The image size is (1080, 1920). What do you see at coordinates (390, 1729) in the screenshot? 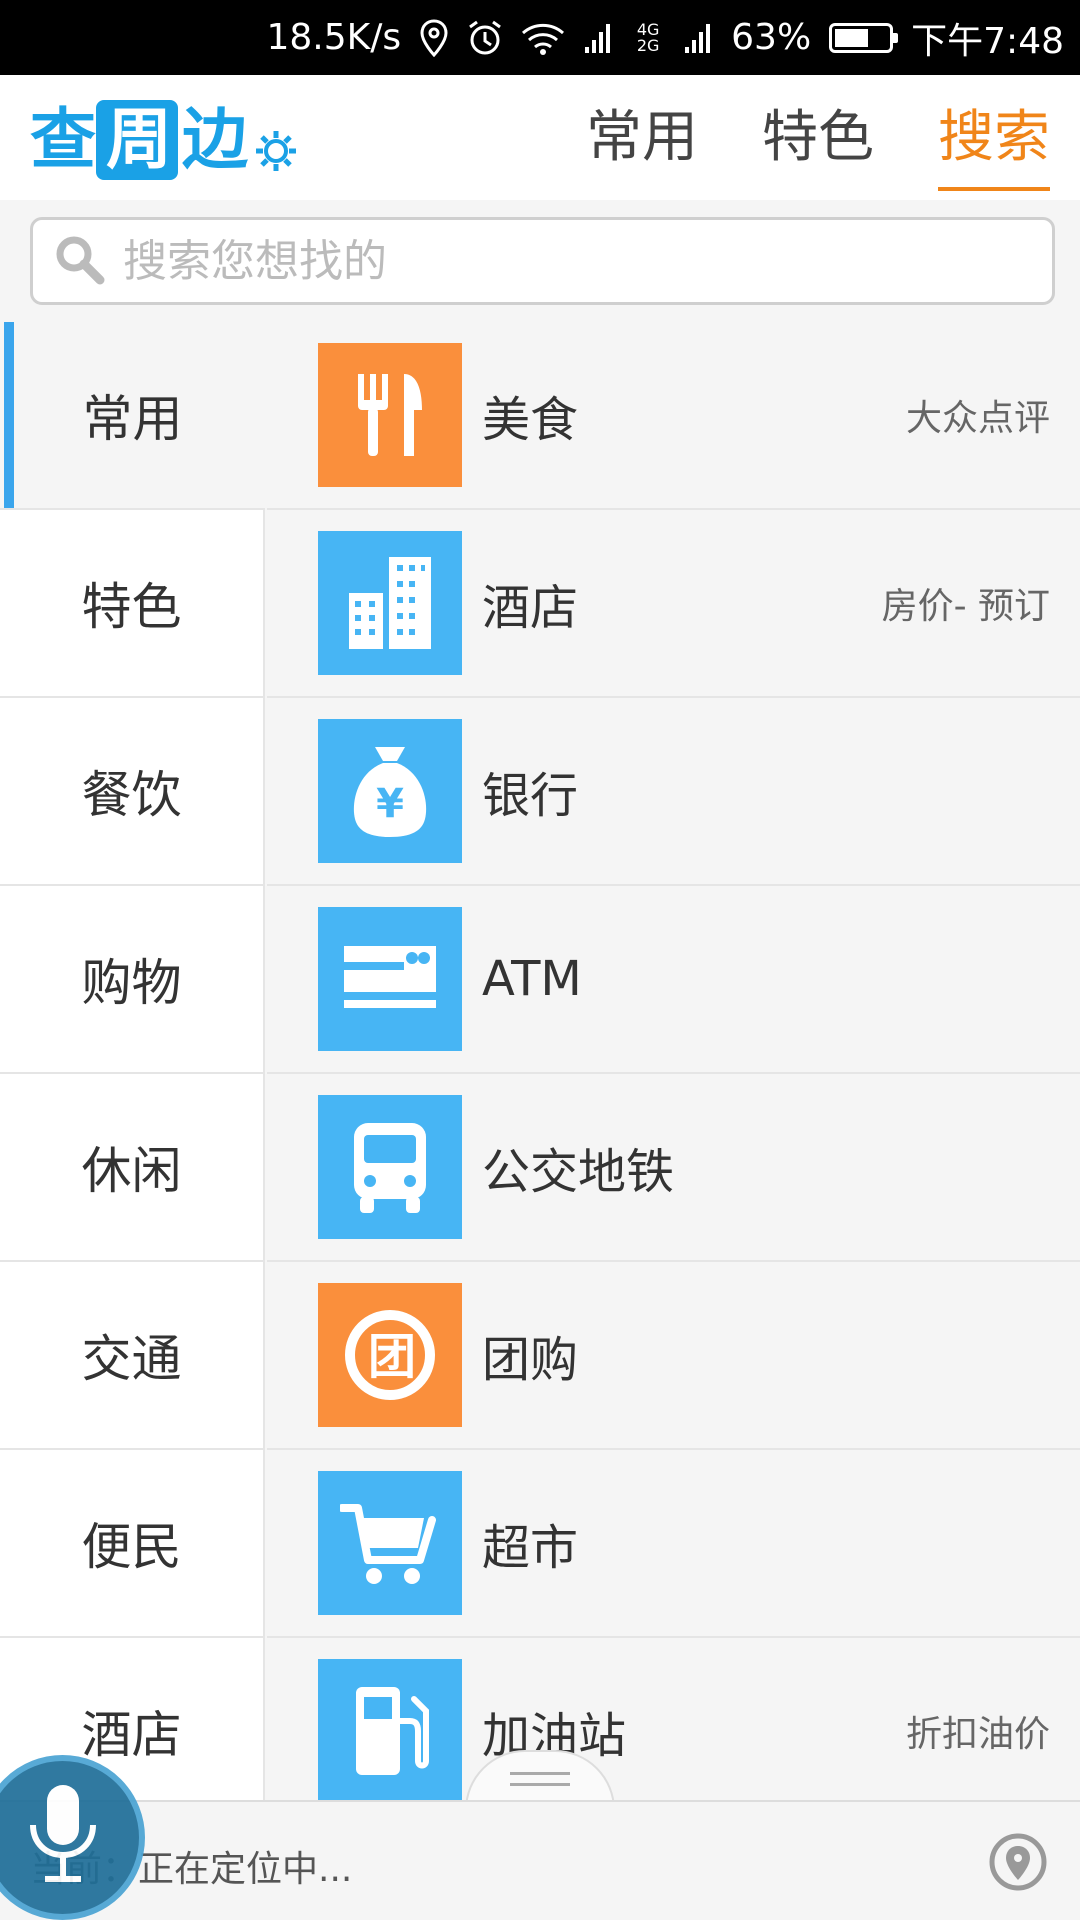
I see `fuel-icon` at bounding box center [390, 1729].